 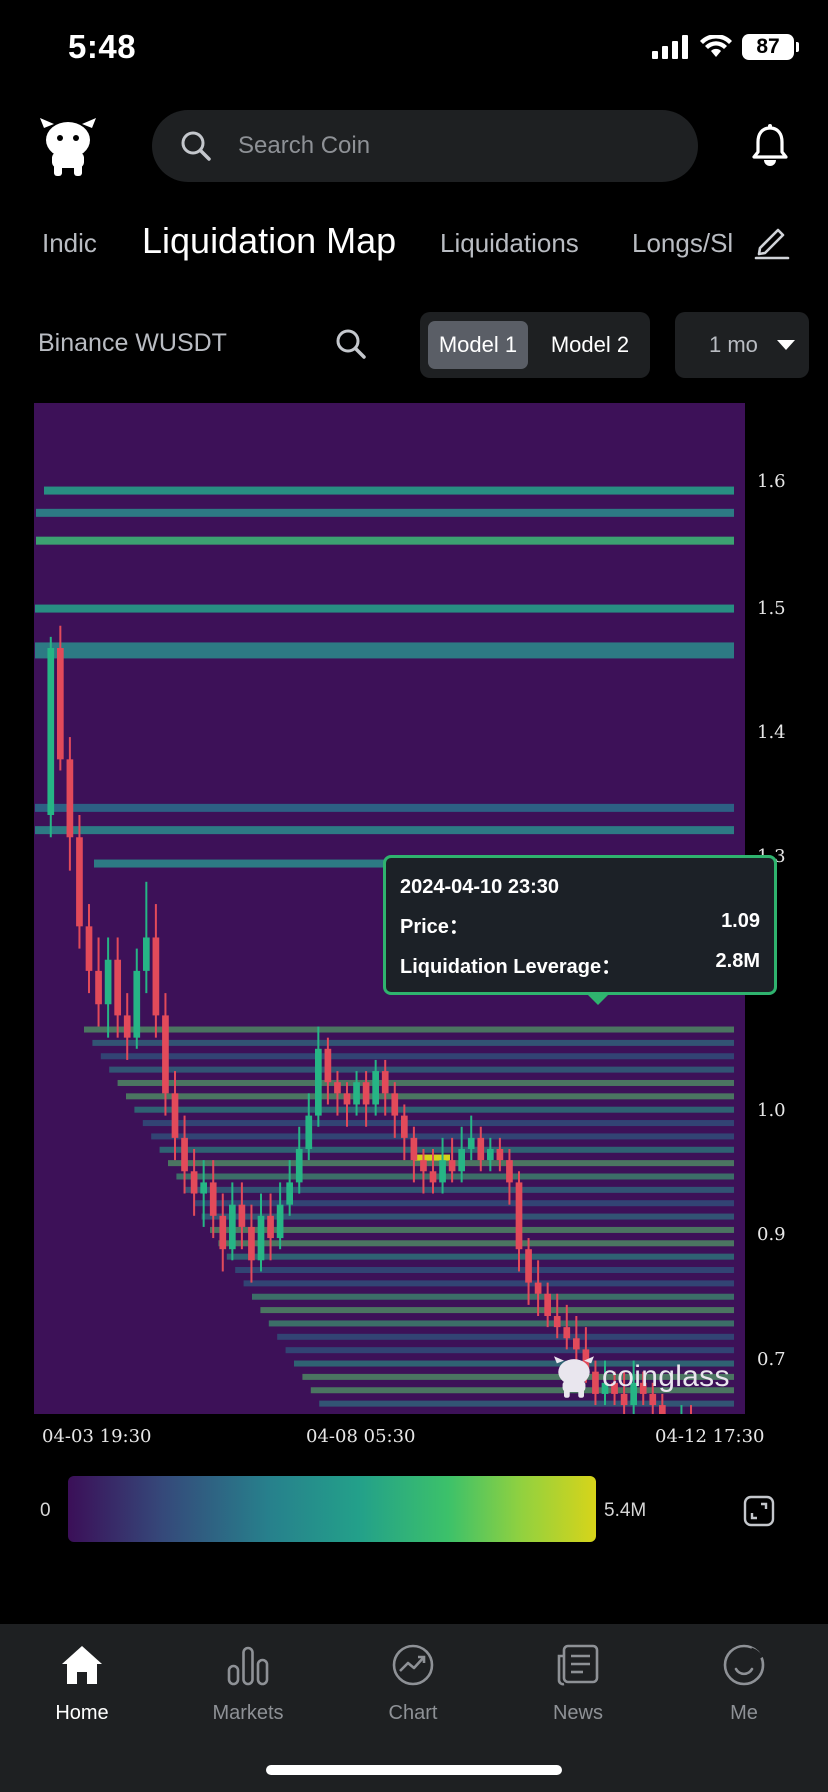 What do you see at coordinates (68, 147) in the screenshot?
I see `coinglass-logo` at bounding box center [68, 147].